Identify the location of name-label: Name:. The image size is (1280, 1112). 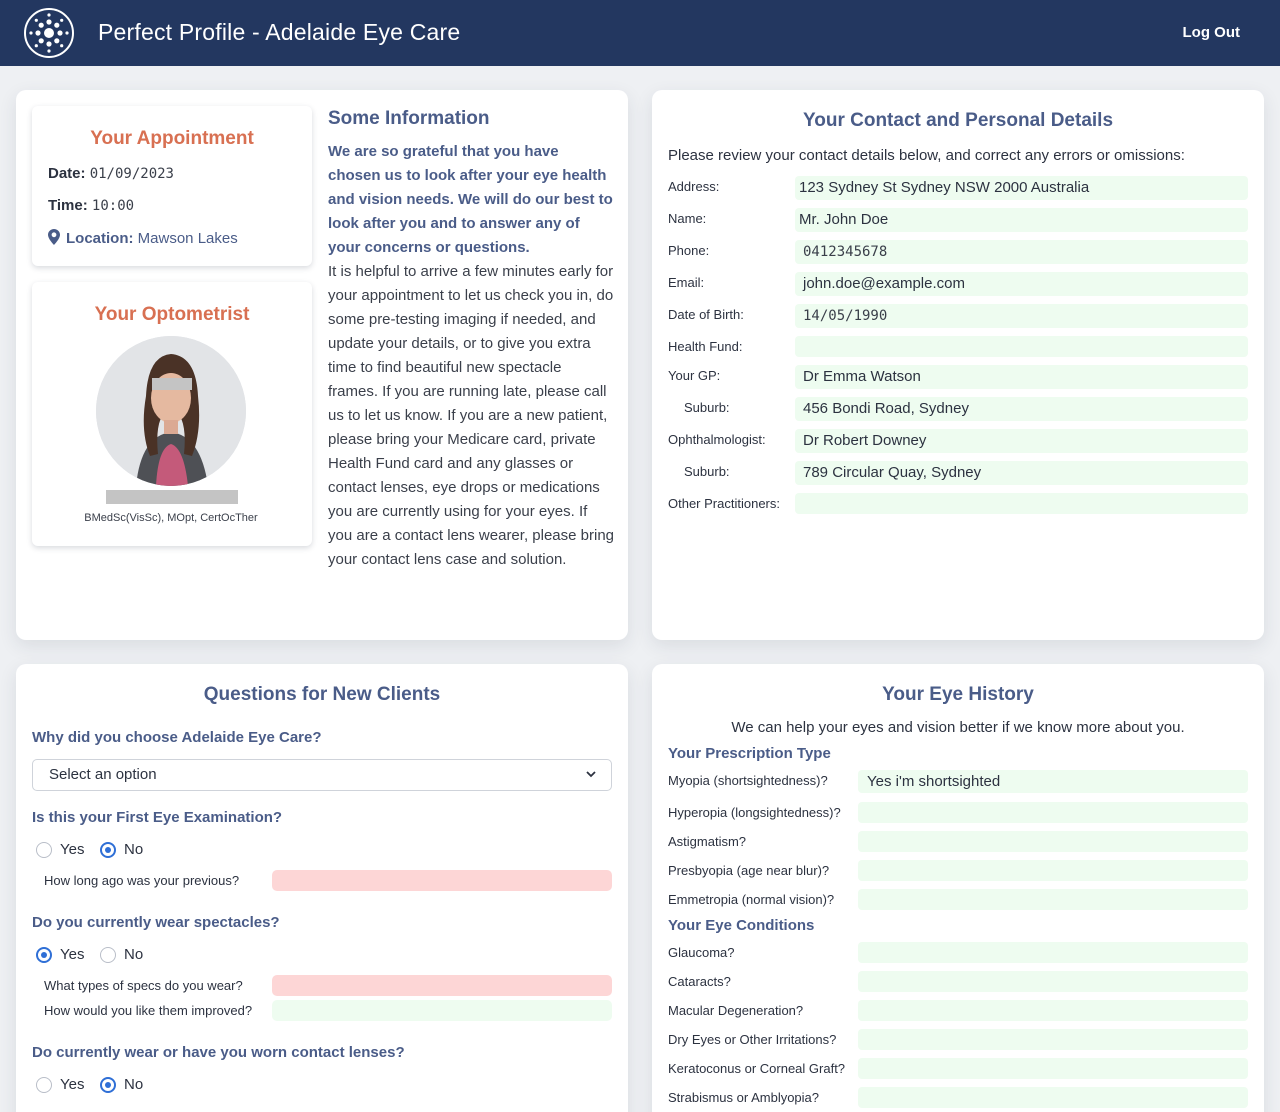
(687, 218).